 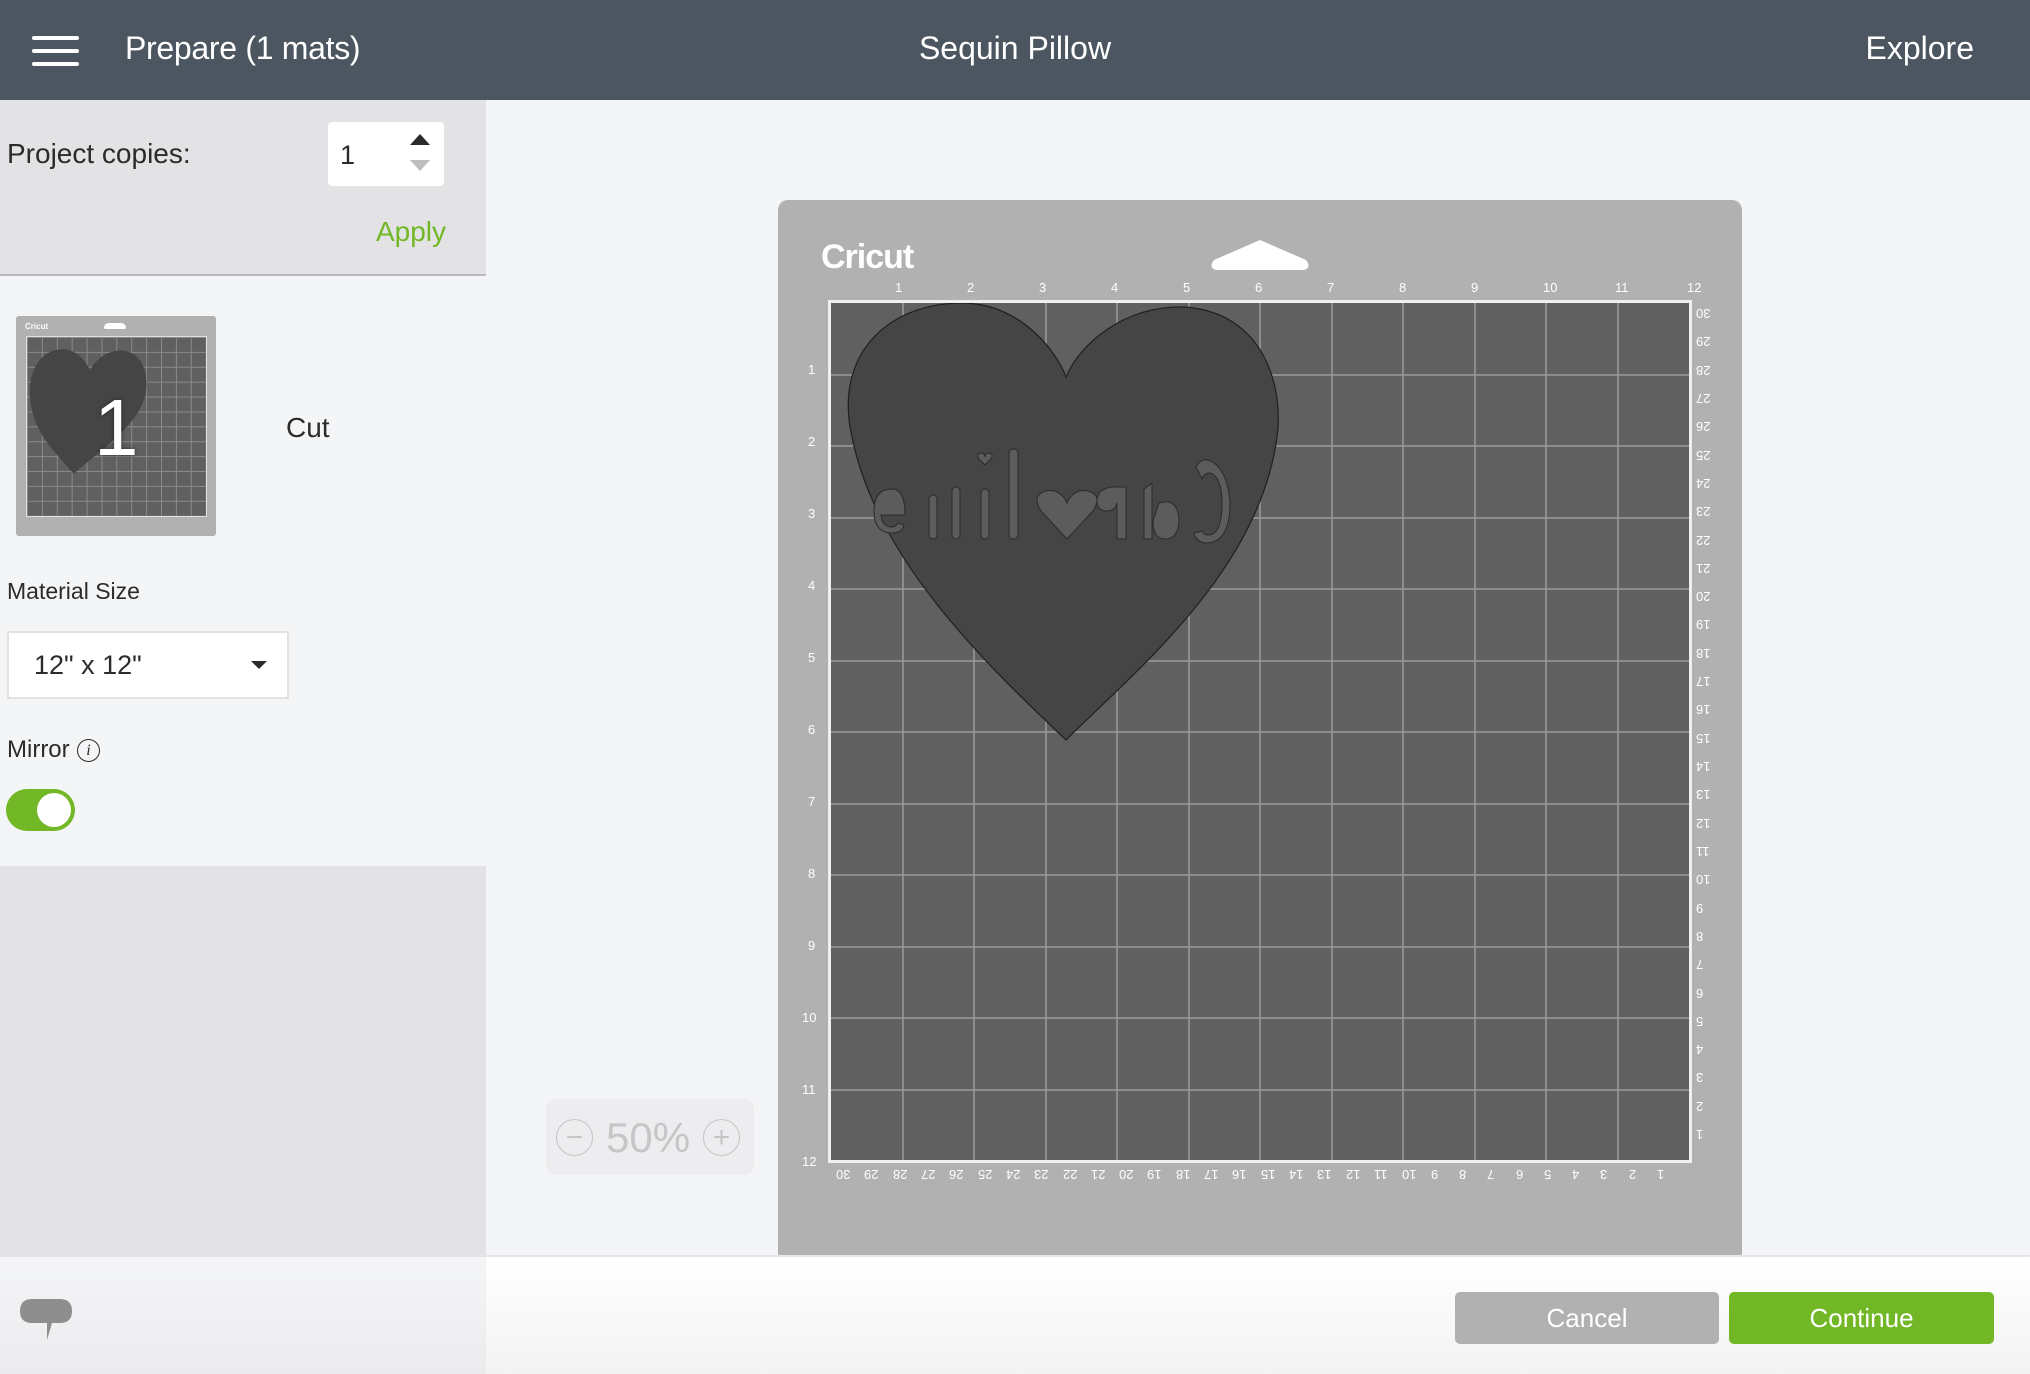 I want to click on decrement-arrow-icon, so click(x=420, y=165).